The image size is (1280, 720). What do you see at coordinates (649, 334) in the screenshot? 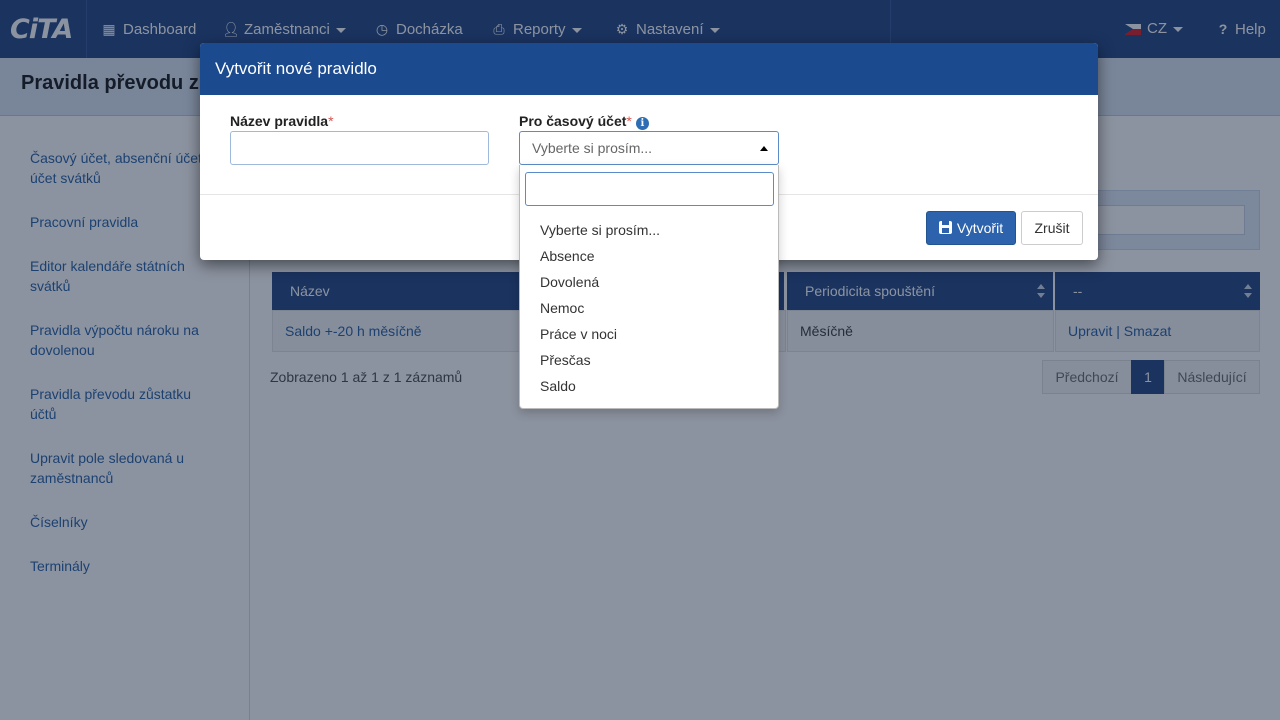
I see `dropdown-option: Práce v noci` at bounding box center [649, 334].